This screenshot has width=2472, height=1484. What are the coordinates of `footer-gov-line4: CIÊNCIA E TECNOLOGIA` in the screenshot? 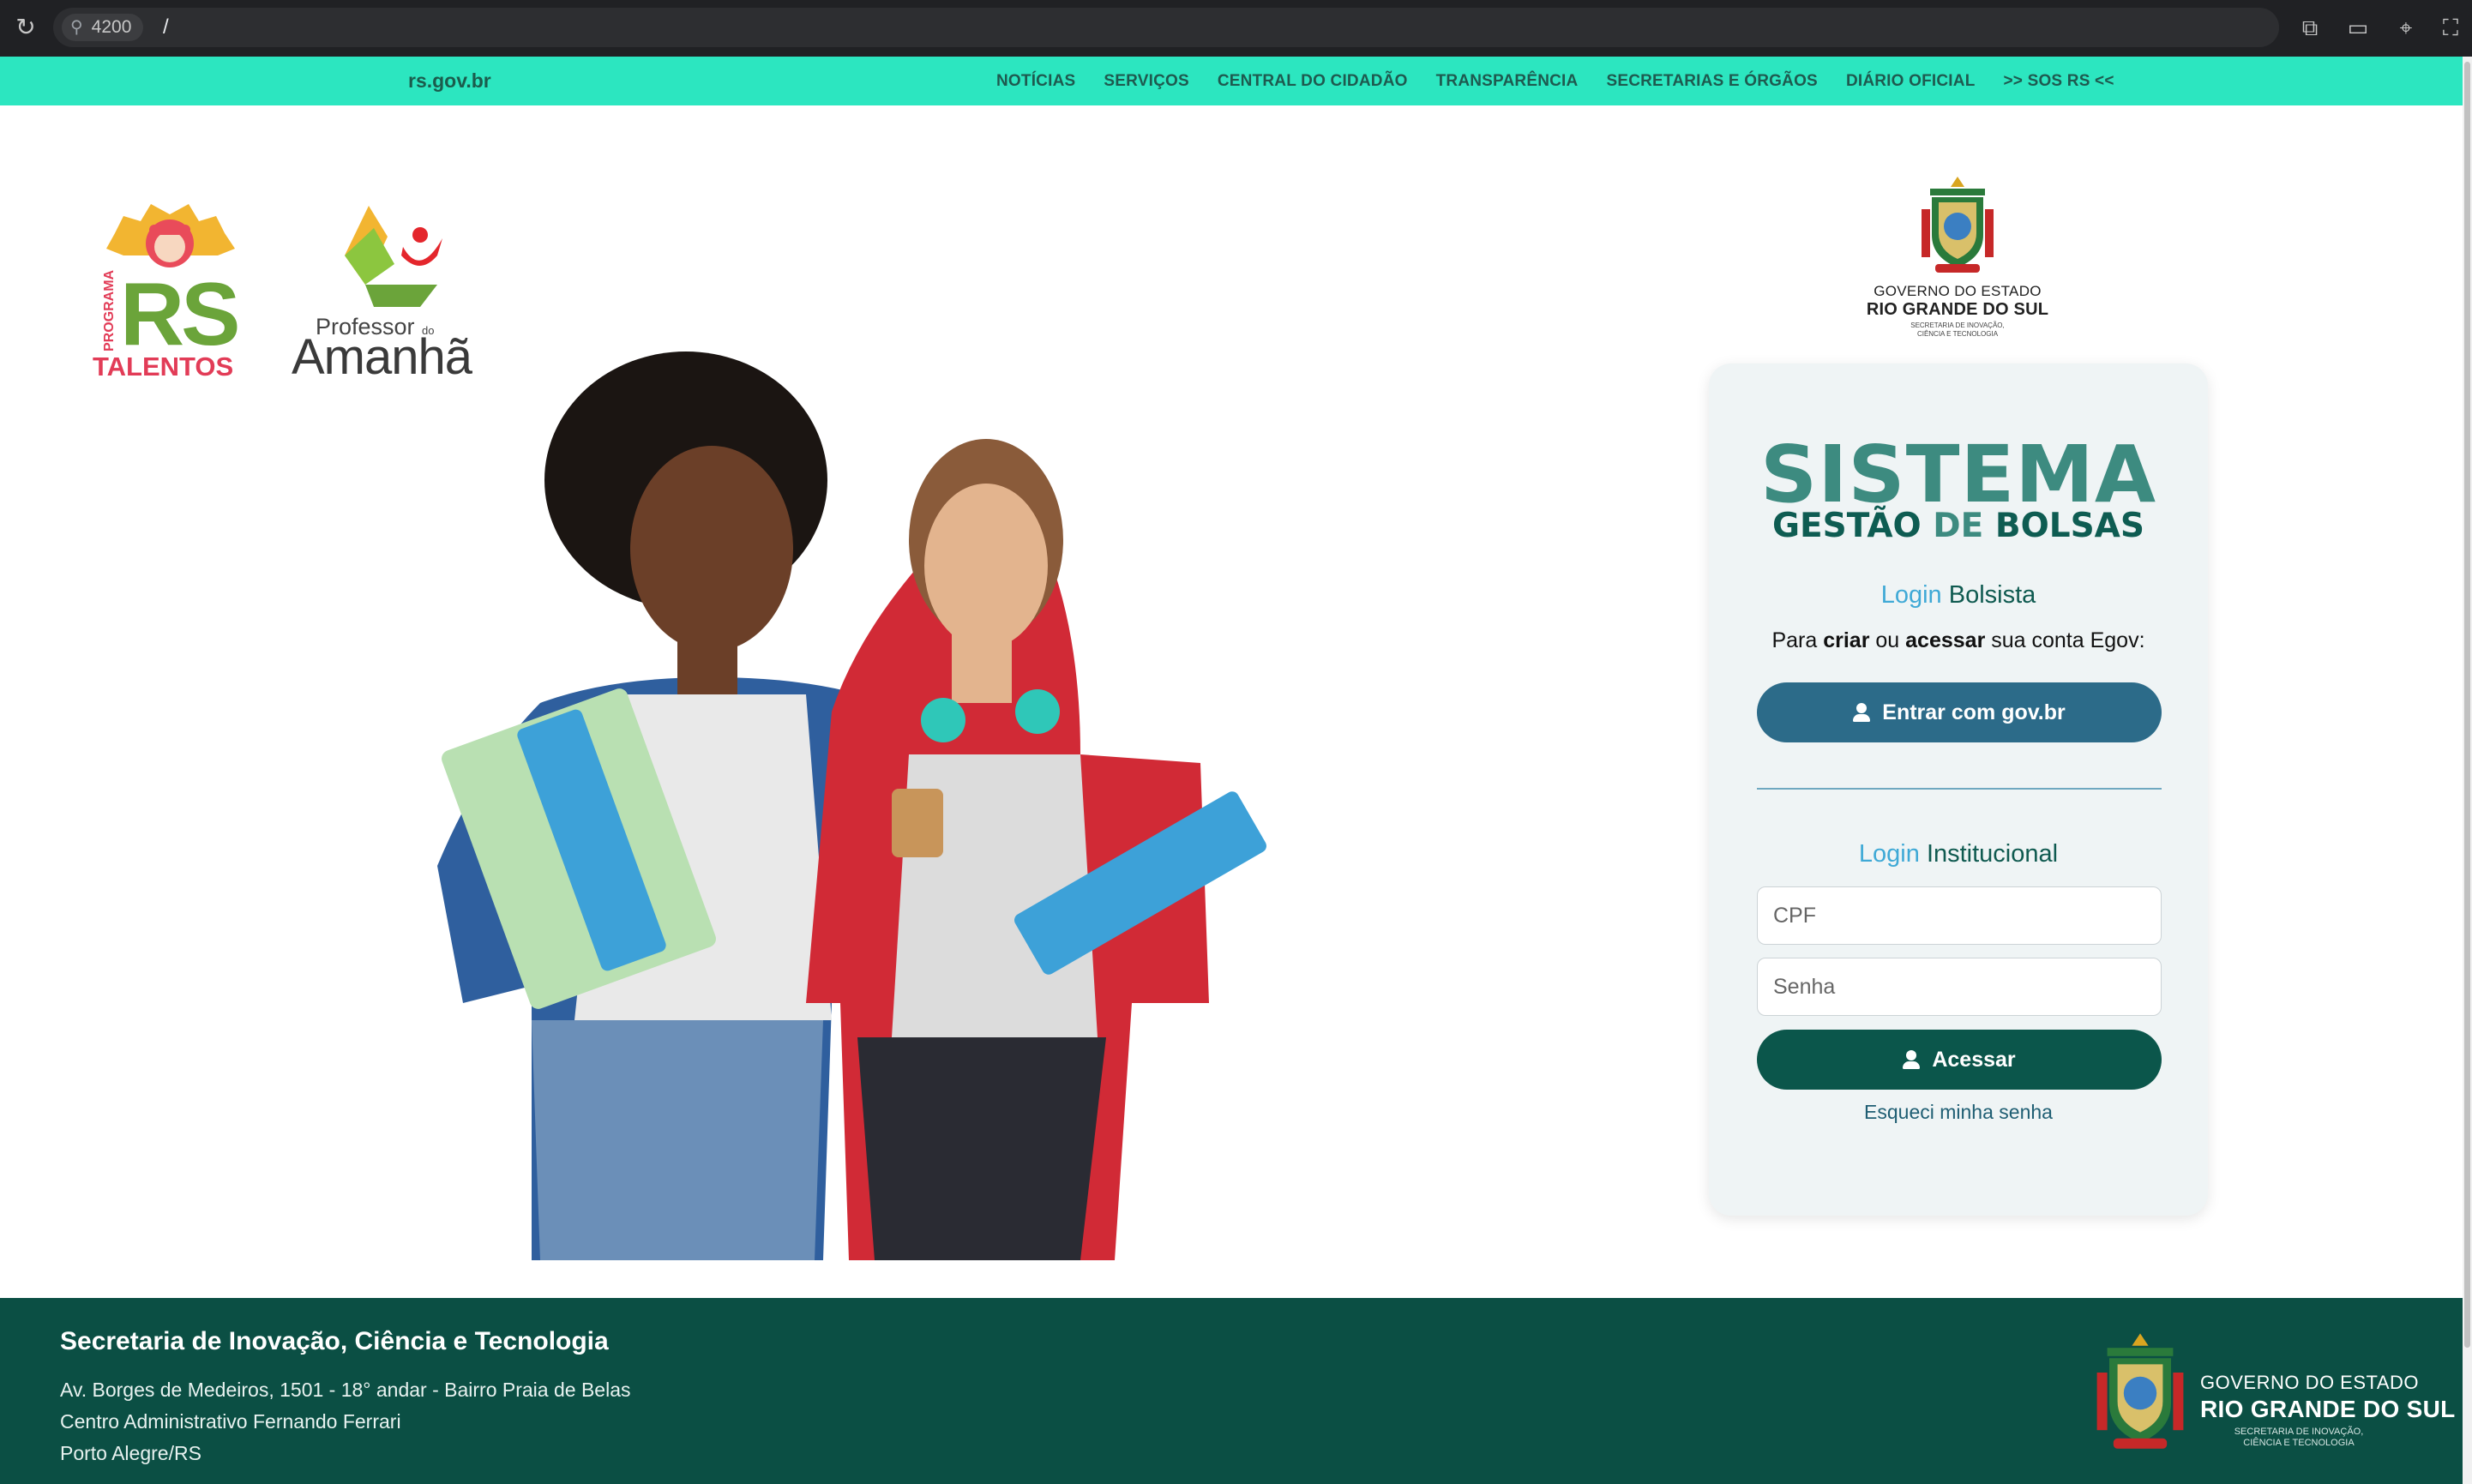 It's located at (2299, 1443).